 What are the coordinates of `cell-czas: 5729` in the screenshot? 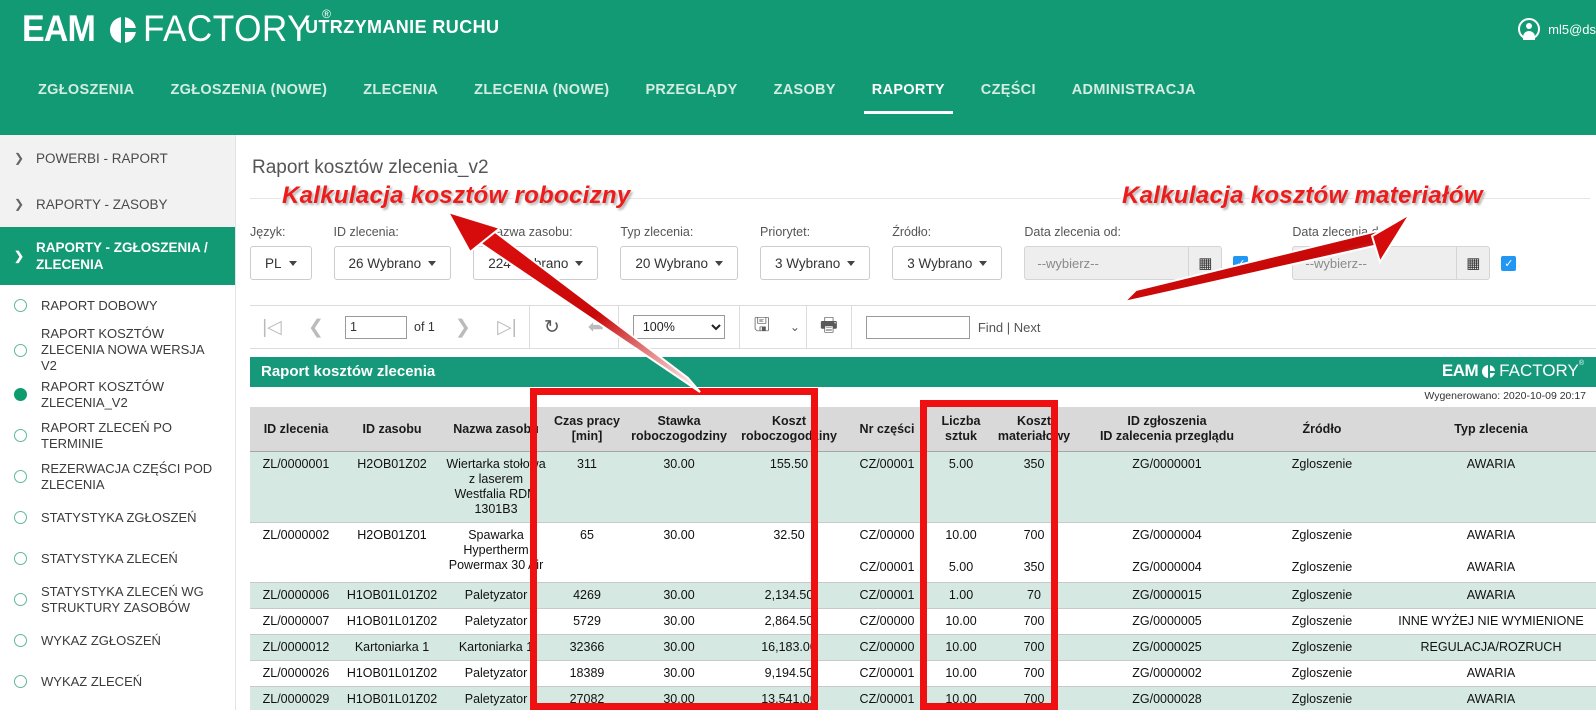 It's located at (587, 621).